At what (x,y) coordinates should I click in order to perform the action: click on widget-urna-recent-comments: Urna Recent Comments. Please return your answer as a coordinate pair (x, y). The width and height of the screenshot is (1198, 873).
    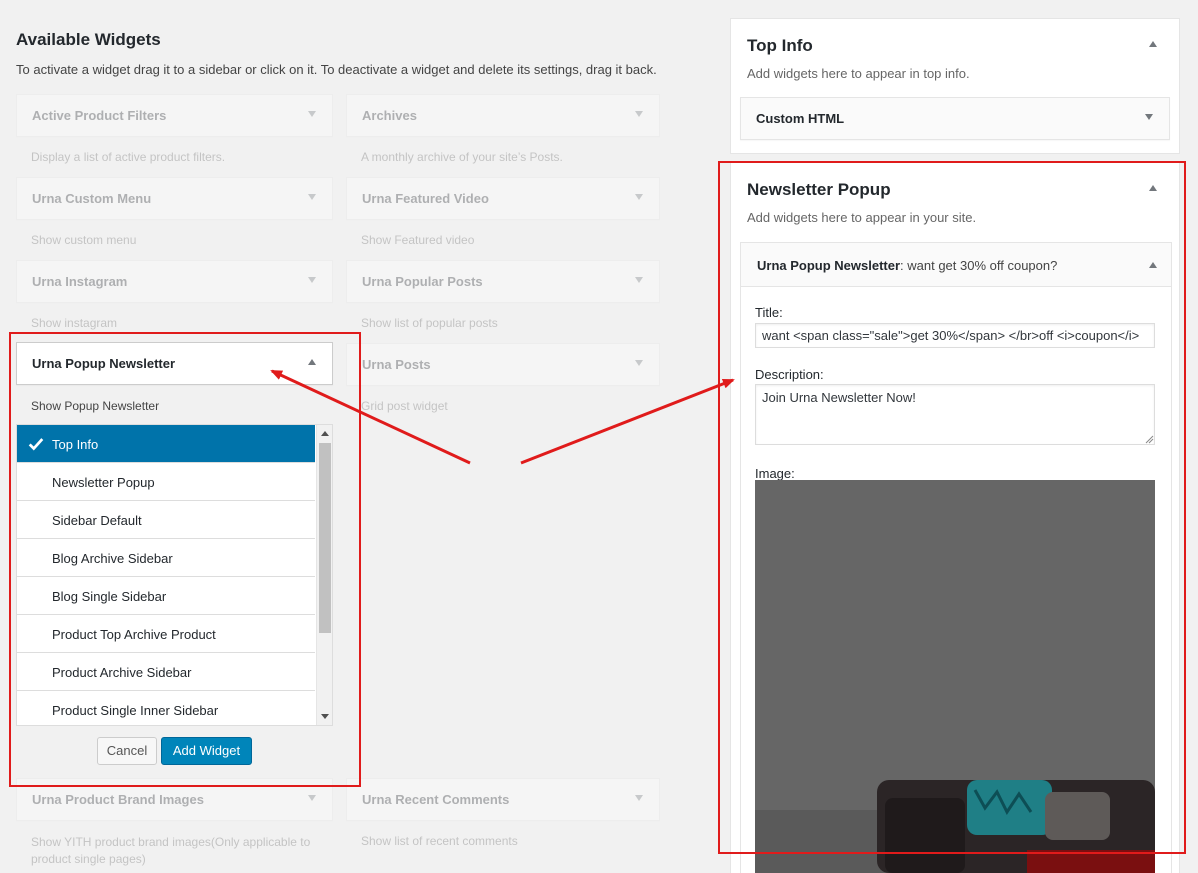
    Looking at the image, I should click on (503, 799).